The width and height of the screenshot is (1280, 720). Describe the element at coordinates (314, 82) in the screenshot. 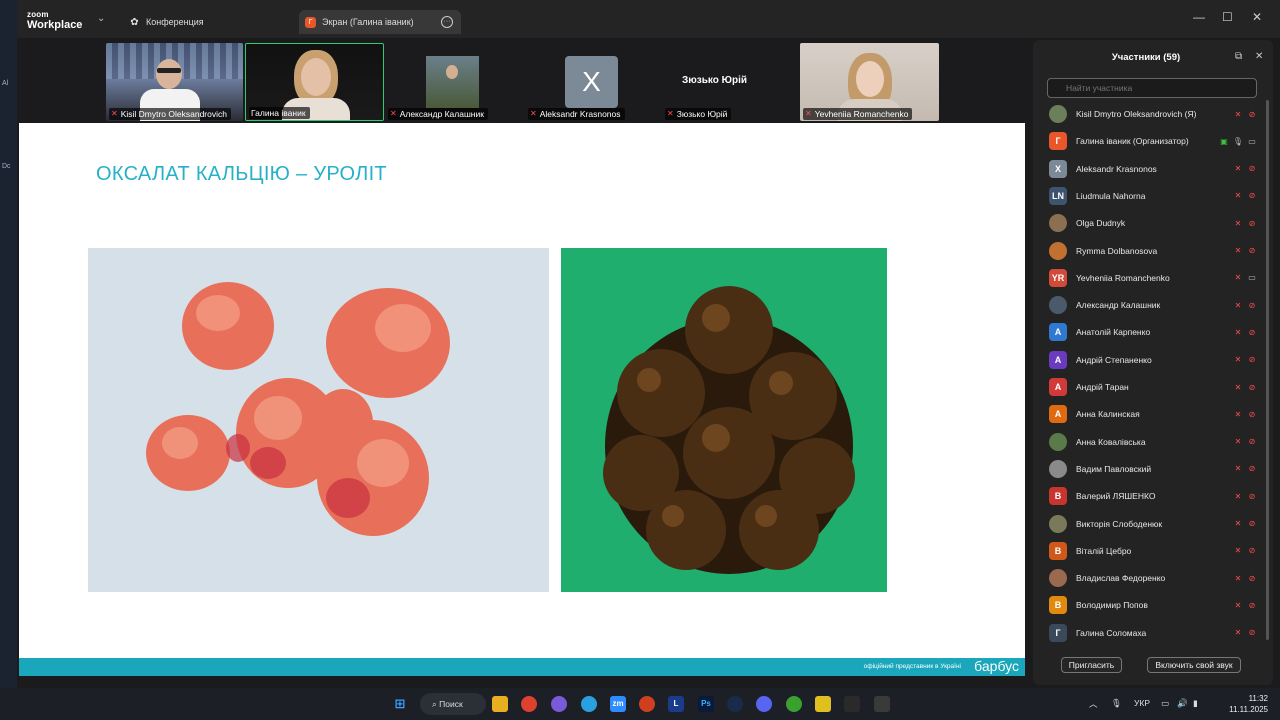

I see `video-tile-active-speaker: Галина іваник` at that location.